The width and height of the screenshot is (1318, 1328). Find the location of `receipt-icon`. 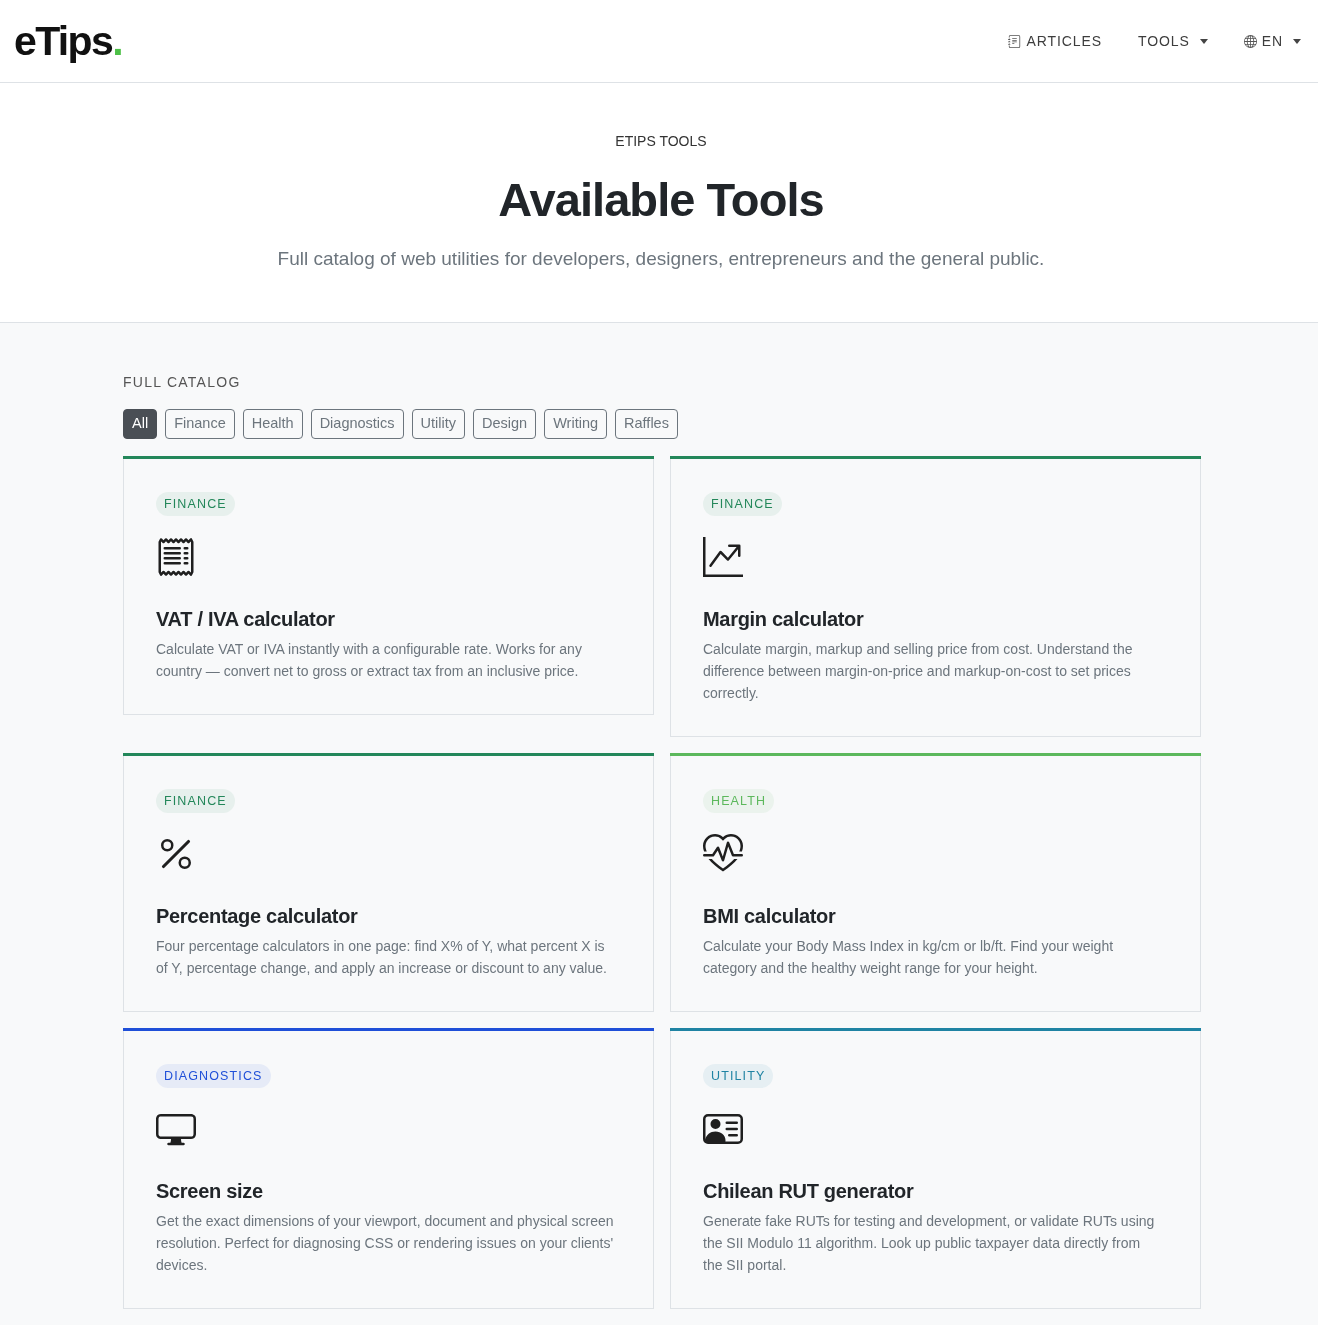

receipt-icon is located at coordinates (176, 557).